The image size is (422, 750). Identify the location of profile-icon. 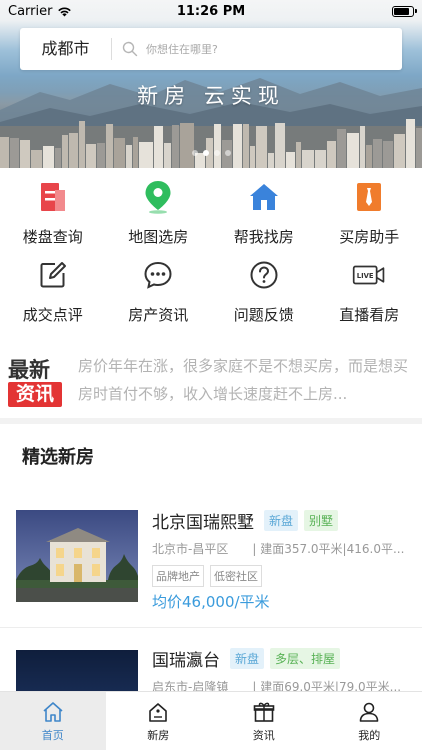
(369, 712).